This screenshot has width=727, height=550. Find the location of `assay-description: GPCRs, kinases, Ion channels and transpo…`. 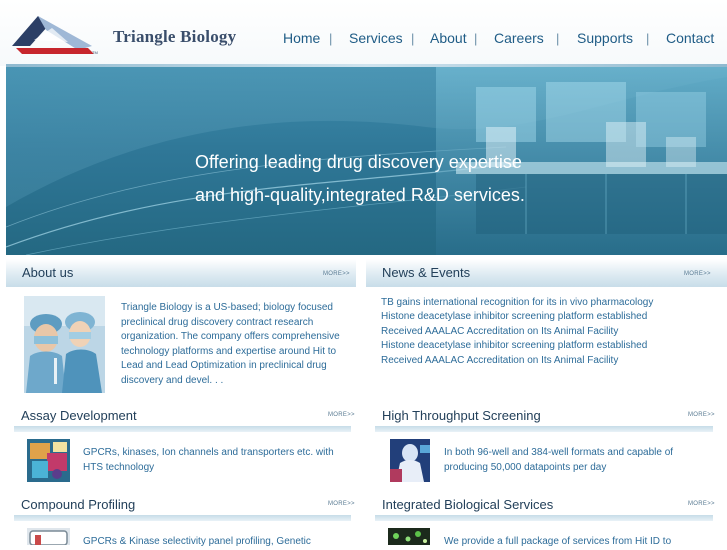

assay-description: GPCRs, kinases, Ion channels and transpo… is located at coordinates (208, 460).